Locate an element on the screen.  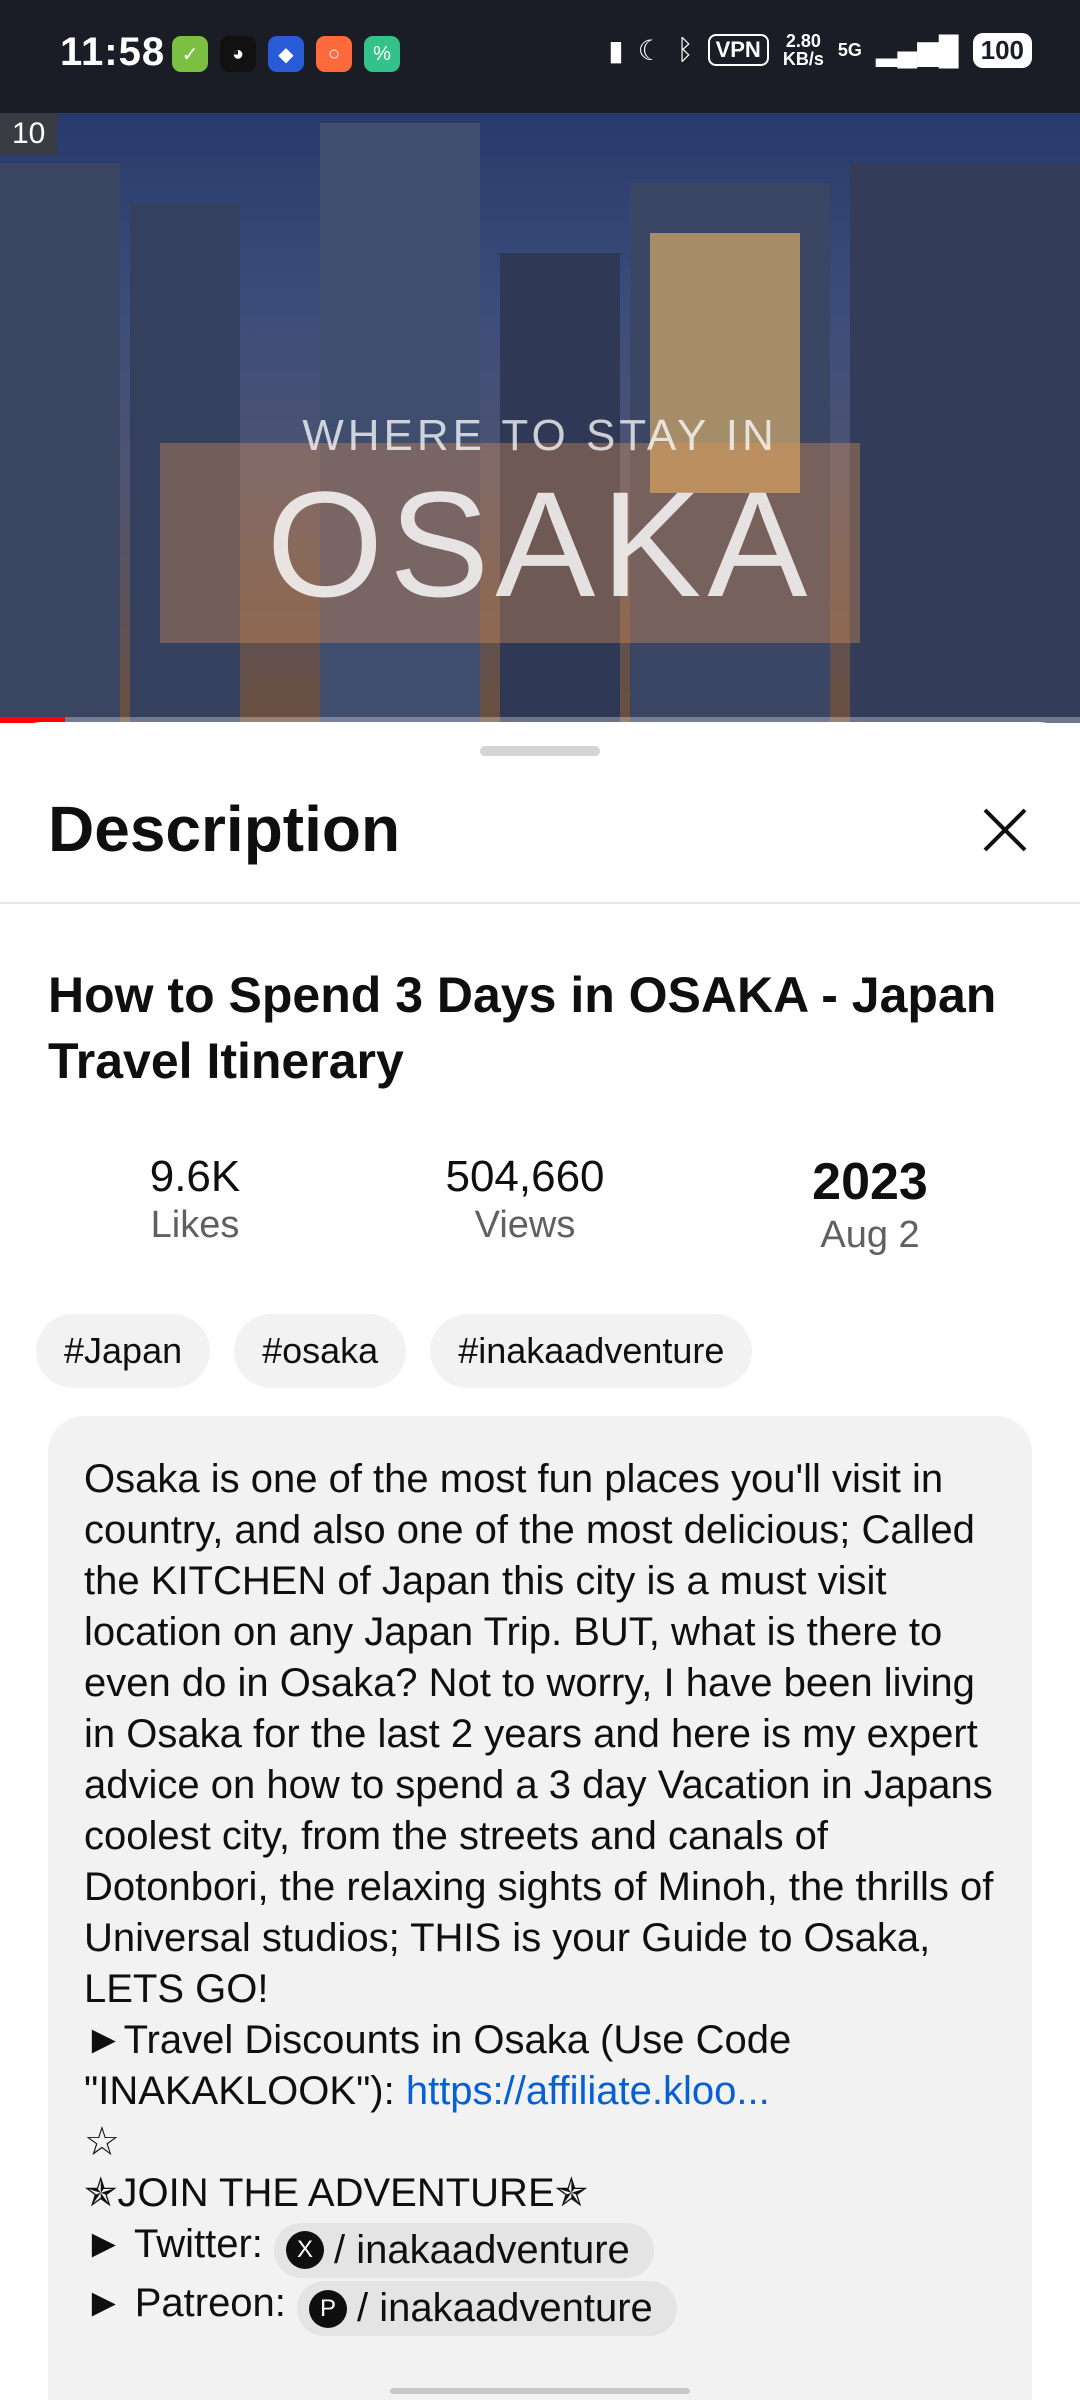
vpn-badge: VPN is located at coordinates (738, 50).